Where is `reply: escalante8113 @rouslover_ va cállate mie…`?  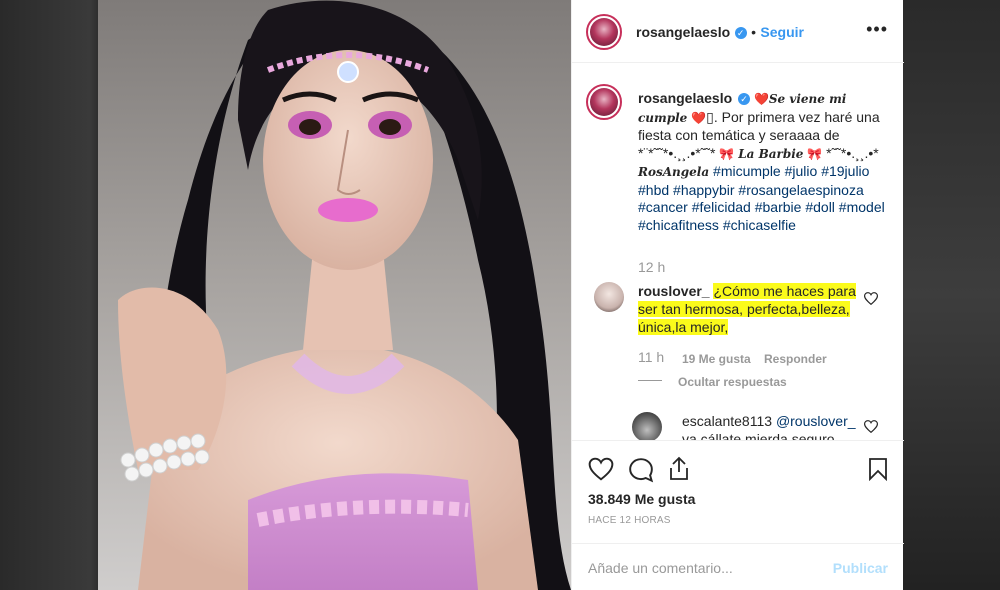
reply: escalante8113 @rouslover_ va cállate mie… is located at coordinates (770, 426).